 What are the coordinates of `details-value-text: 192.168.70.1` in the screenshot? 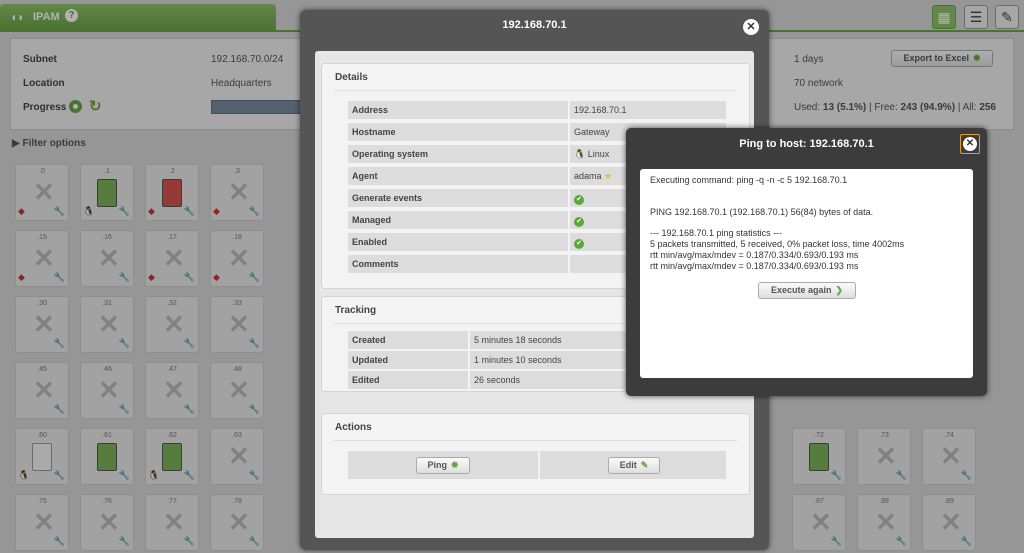 It's located at (600, 110).